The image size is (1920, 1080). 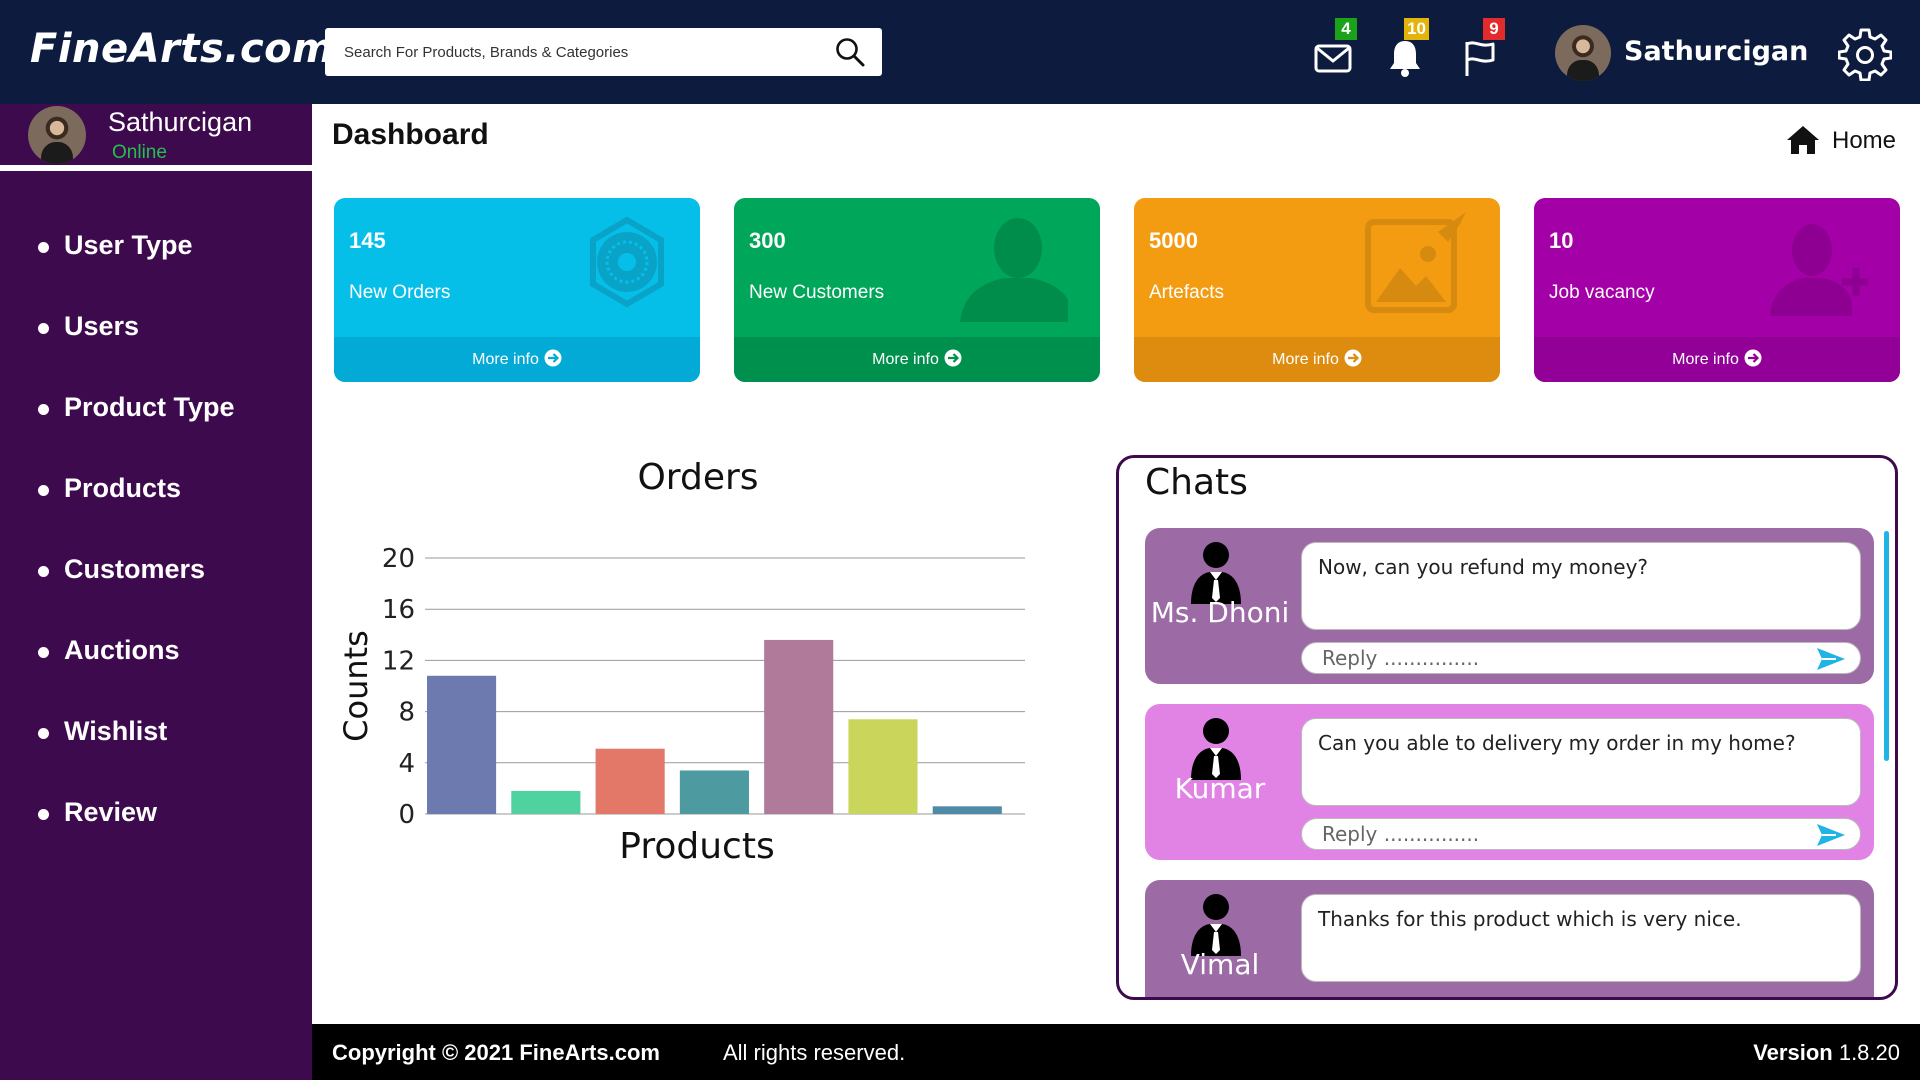 I want to click on stat-value: 300, so click(x=767, y=240).